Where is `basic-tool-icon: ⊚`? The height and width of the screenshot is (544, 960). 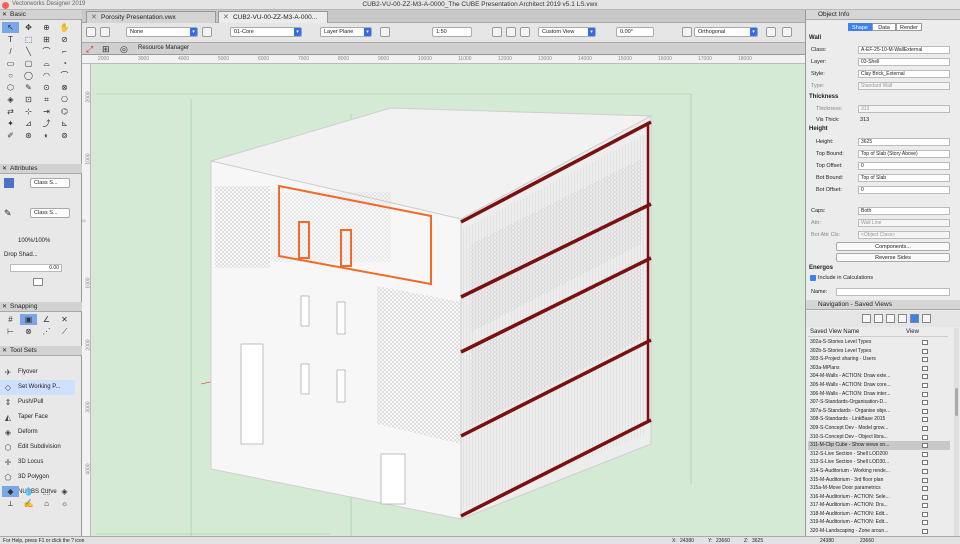 basic-tool-icon: ⊚ is located at coordinates (64, 135).